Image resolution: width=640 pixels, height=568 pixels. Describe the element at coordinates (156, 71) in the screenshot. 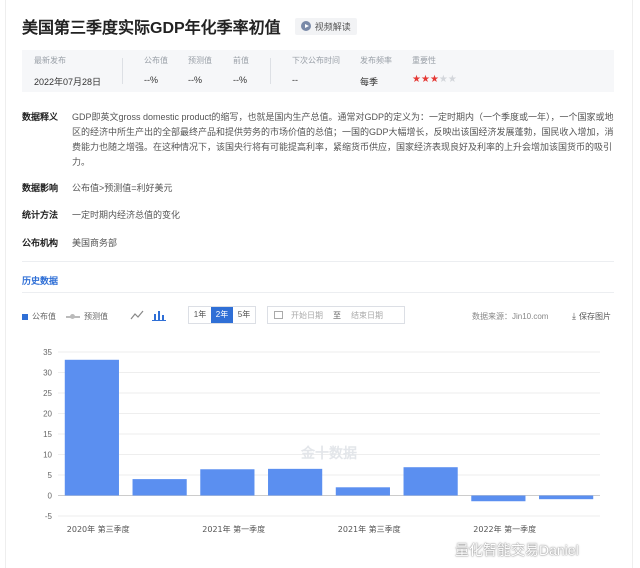

I see `published-value-block: 公布值 --%` at that location.